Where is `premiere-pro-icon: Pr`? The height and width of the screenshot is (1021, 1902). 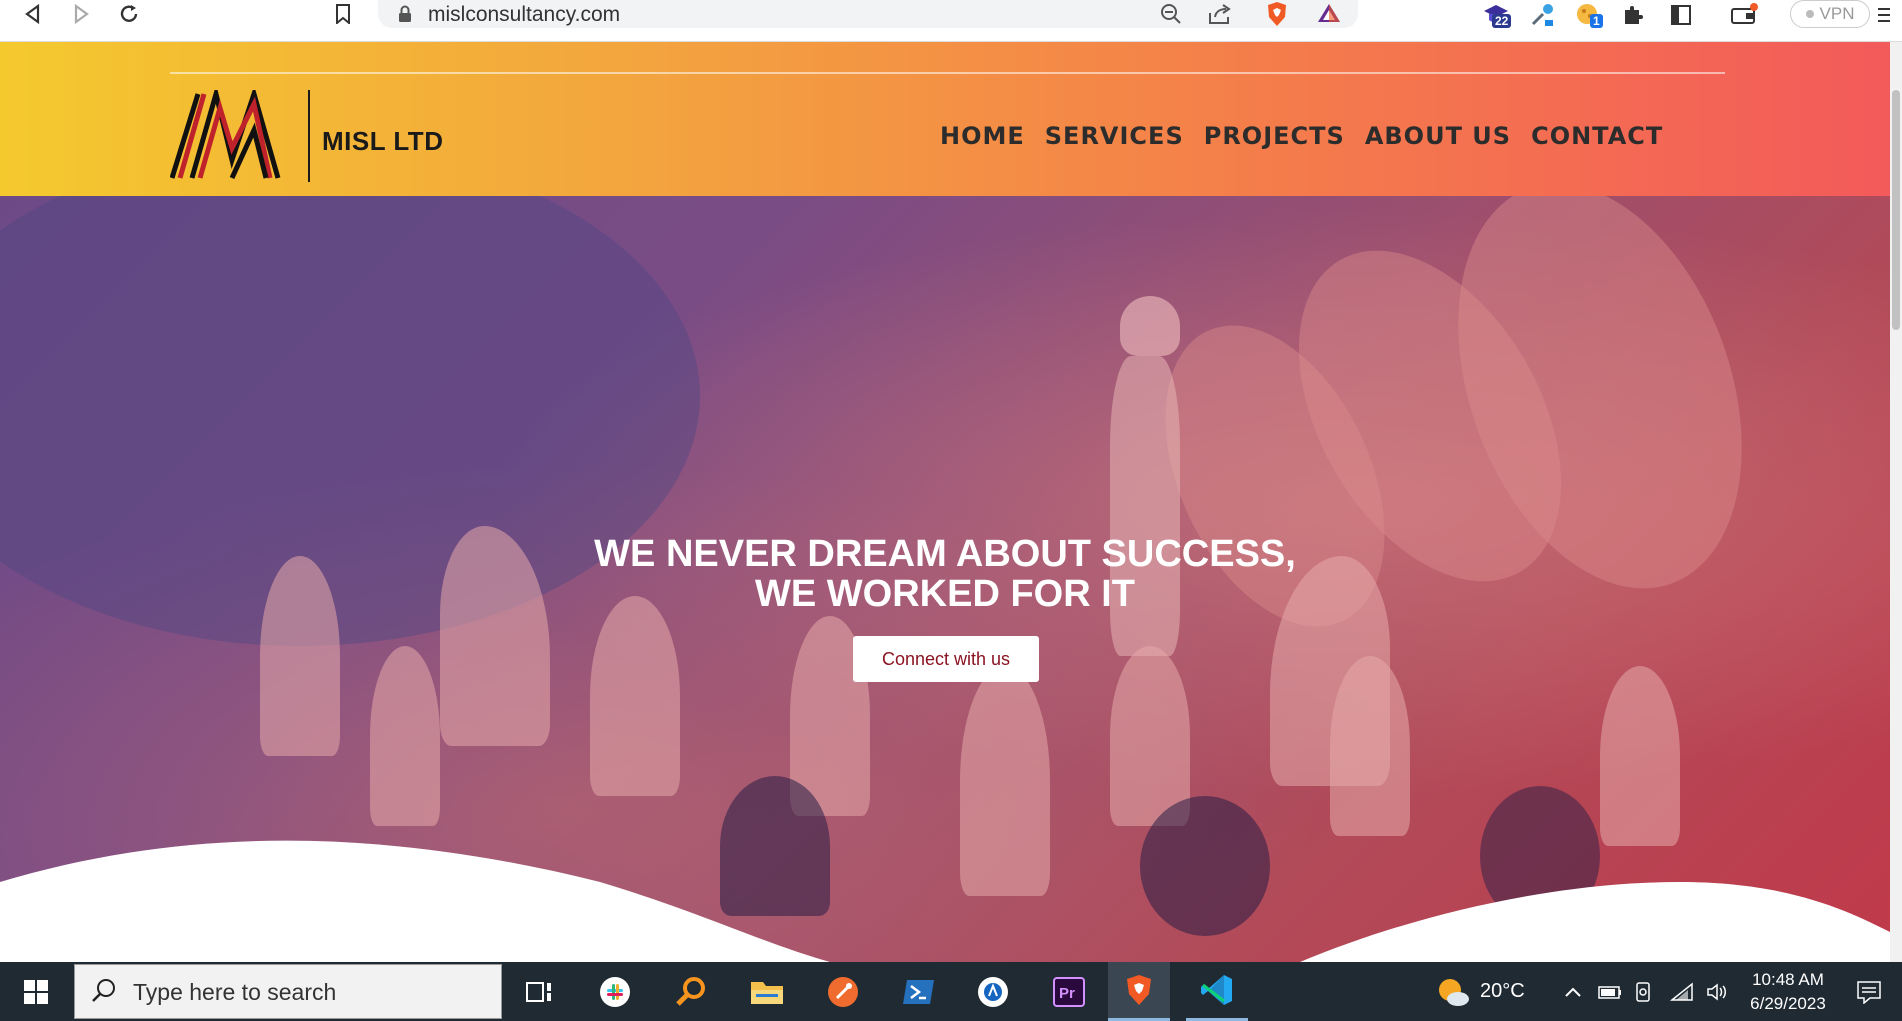 premiere-pro-icon: Pr is located at coordinates (1069, 991).